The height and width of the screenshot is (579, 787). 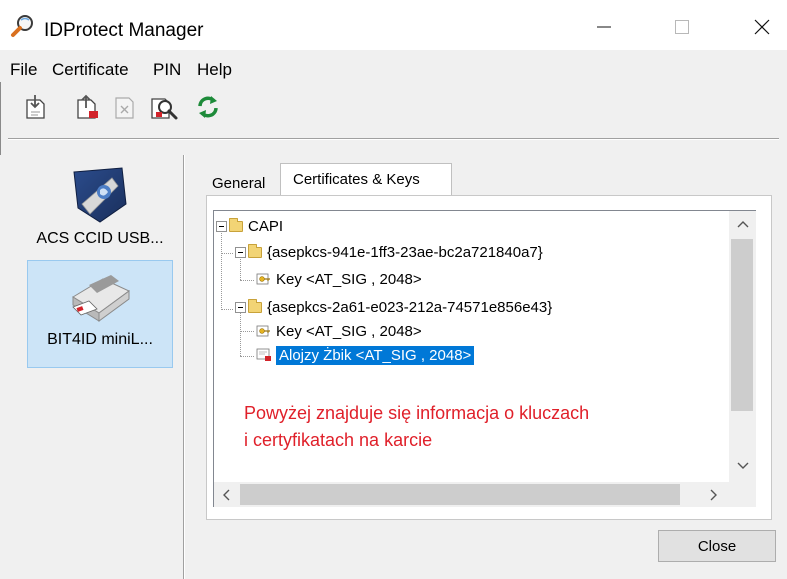 I want to click on tree-node-label: {asepkcs-941e-1ff3-23ae-bc2a721840a7}, so click(x=405, y=252).